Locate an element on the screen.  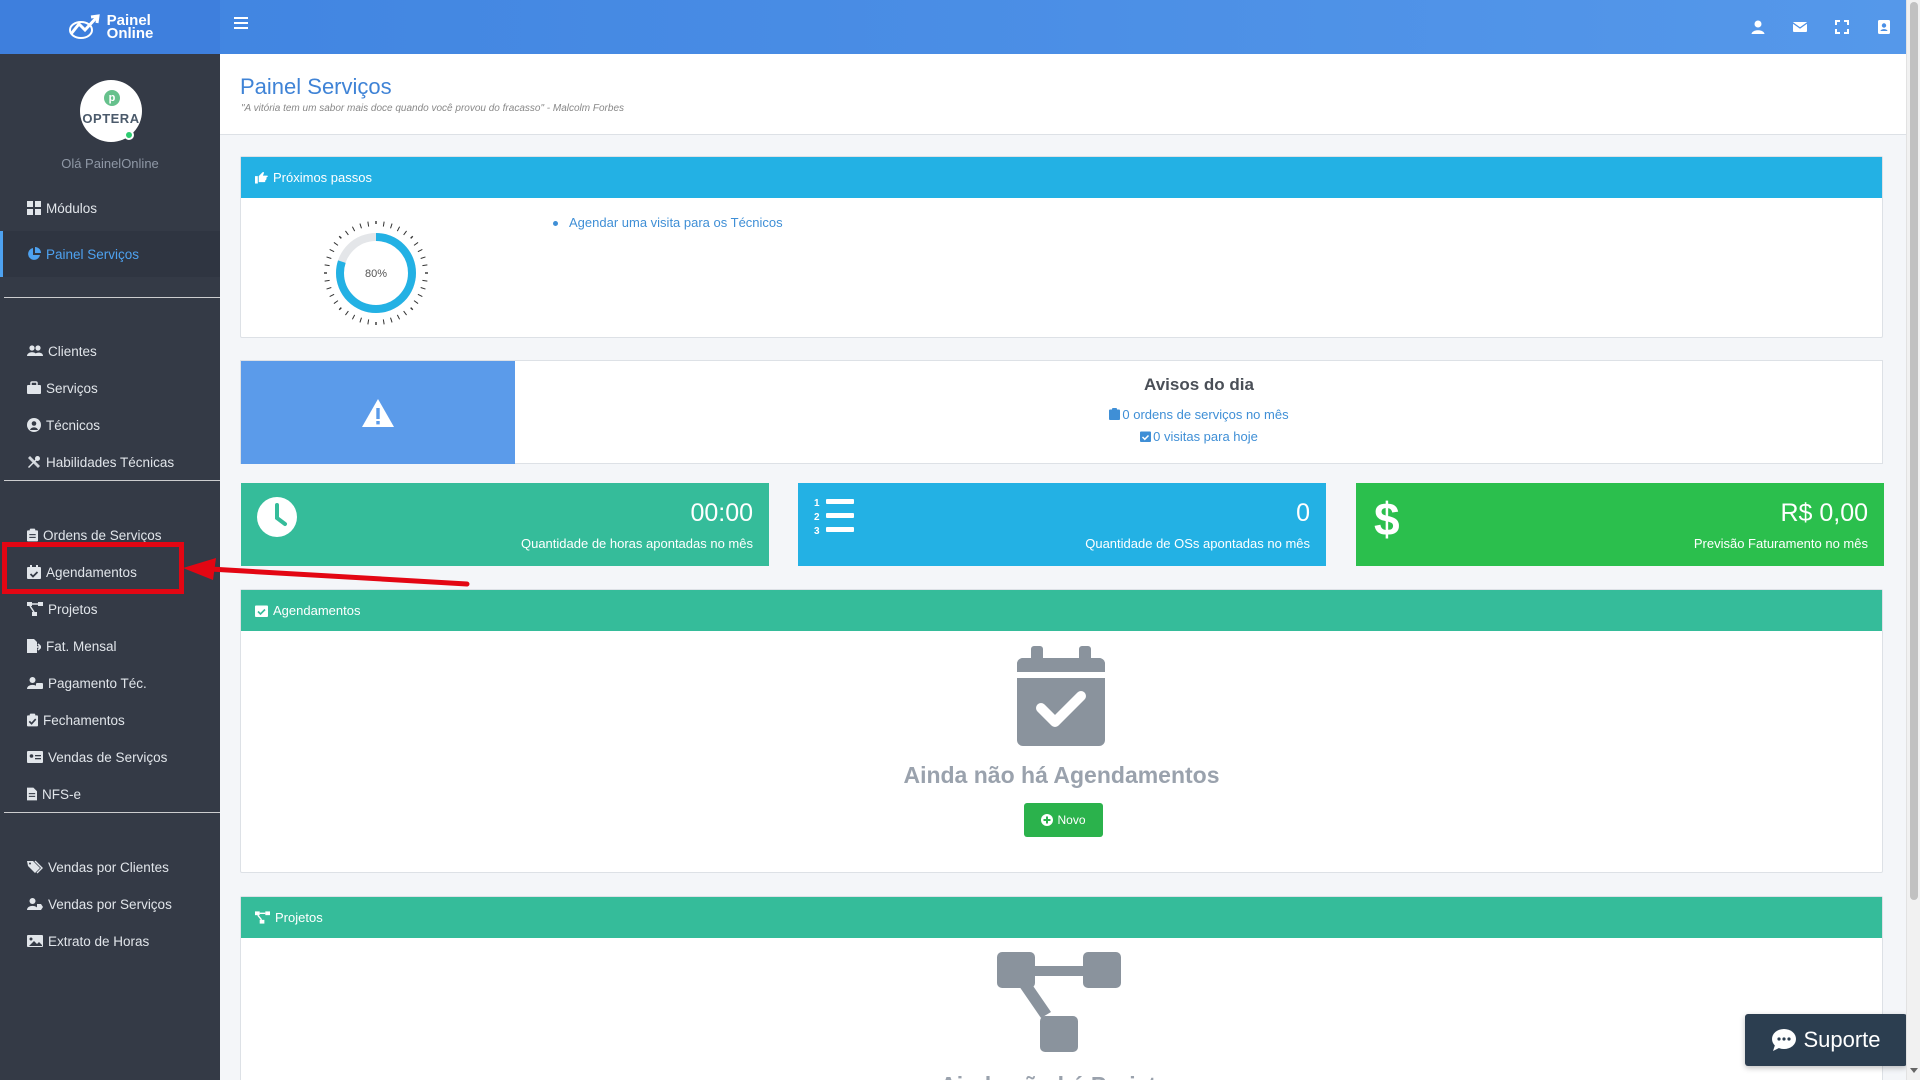
sidebar-item-clientes: Clientes is located at coordinates (110, 351).